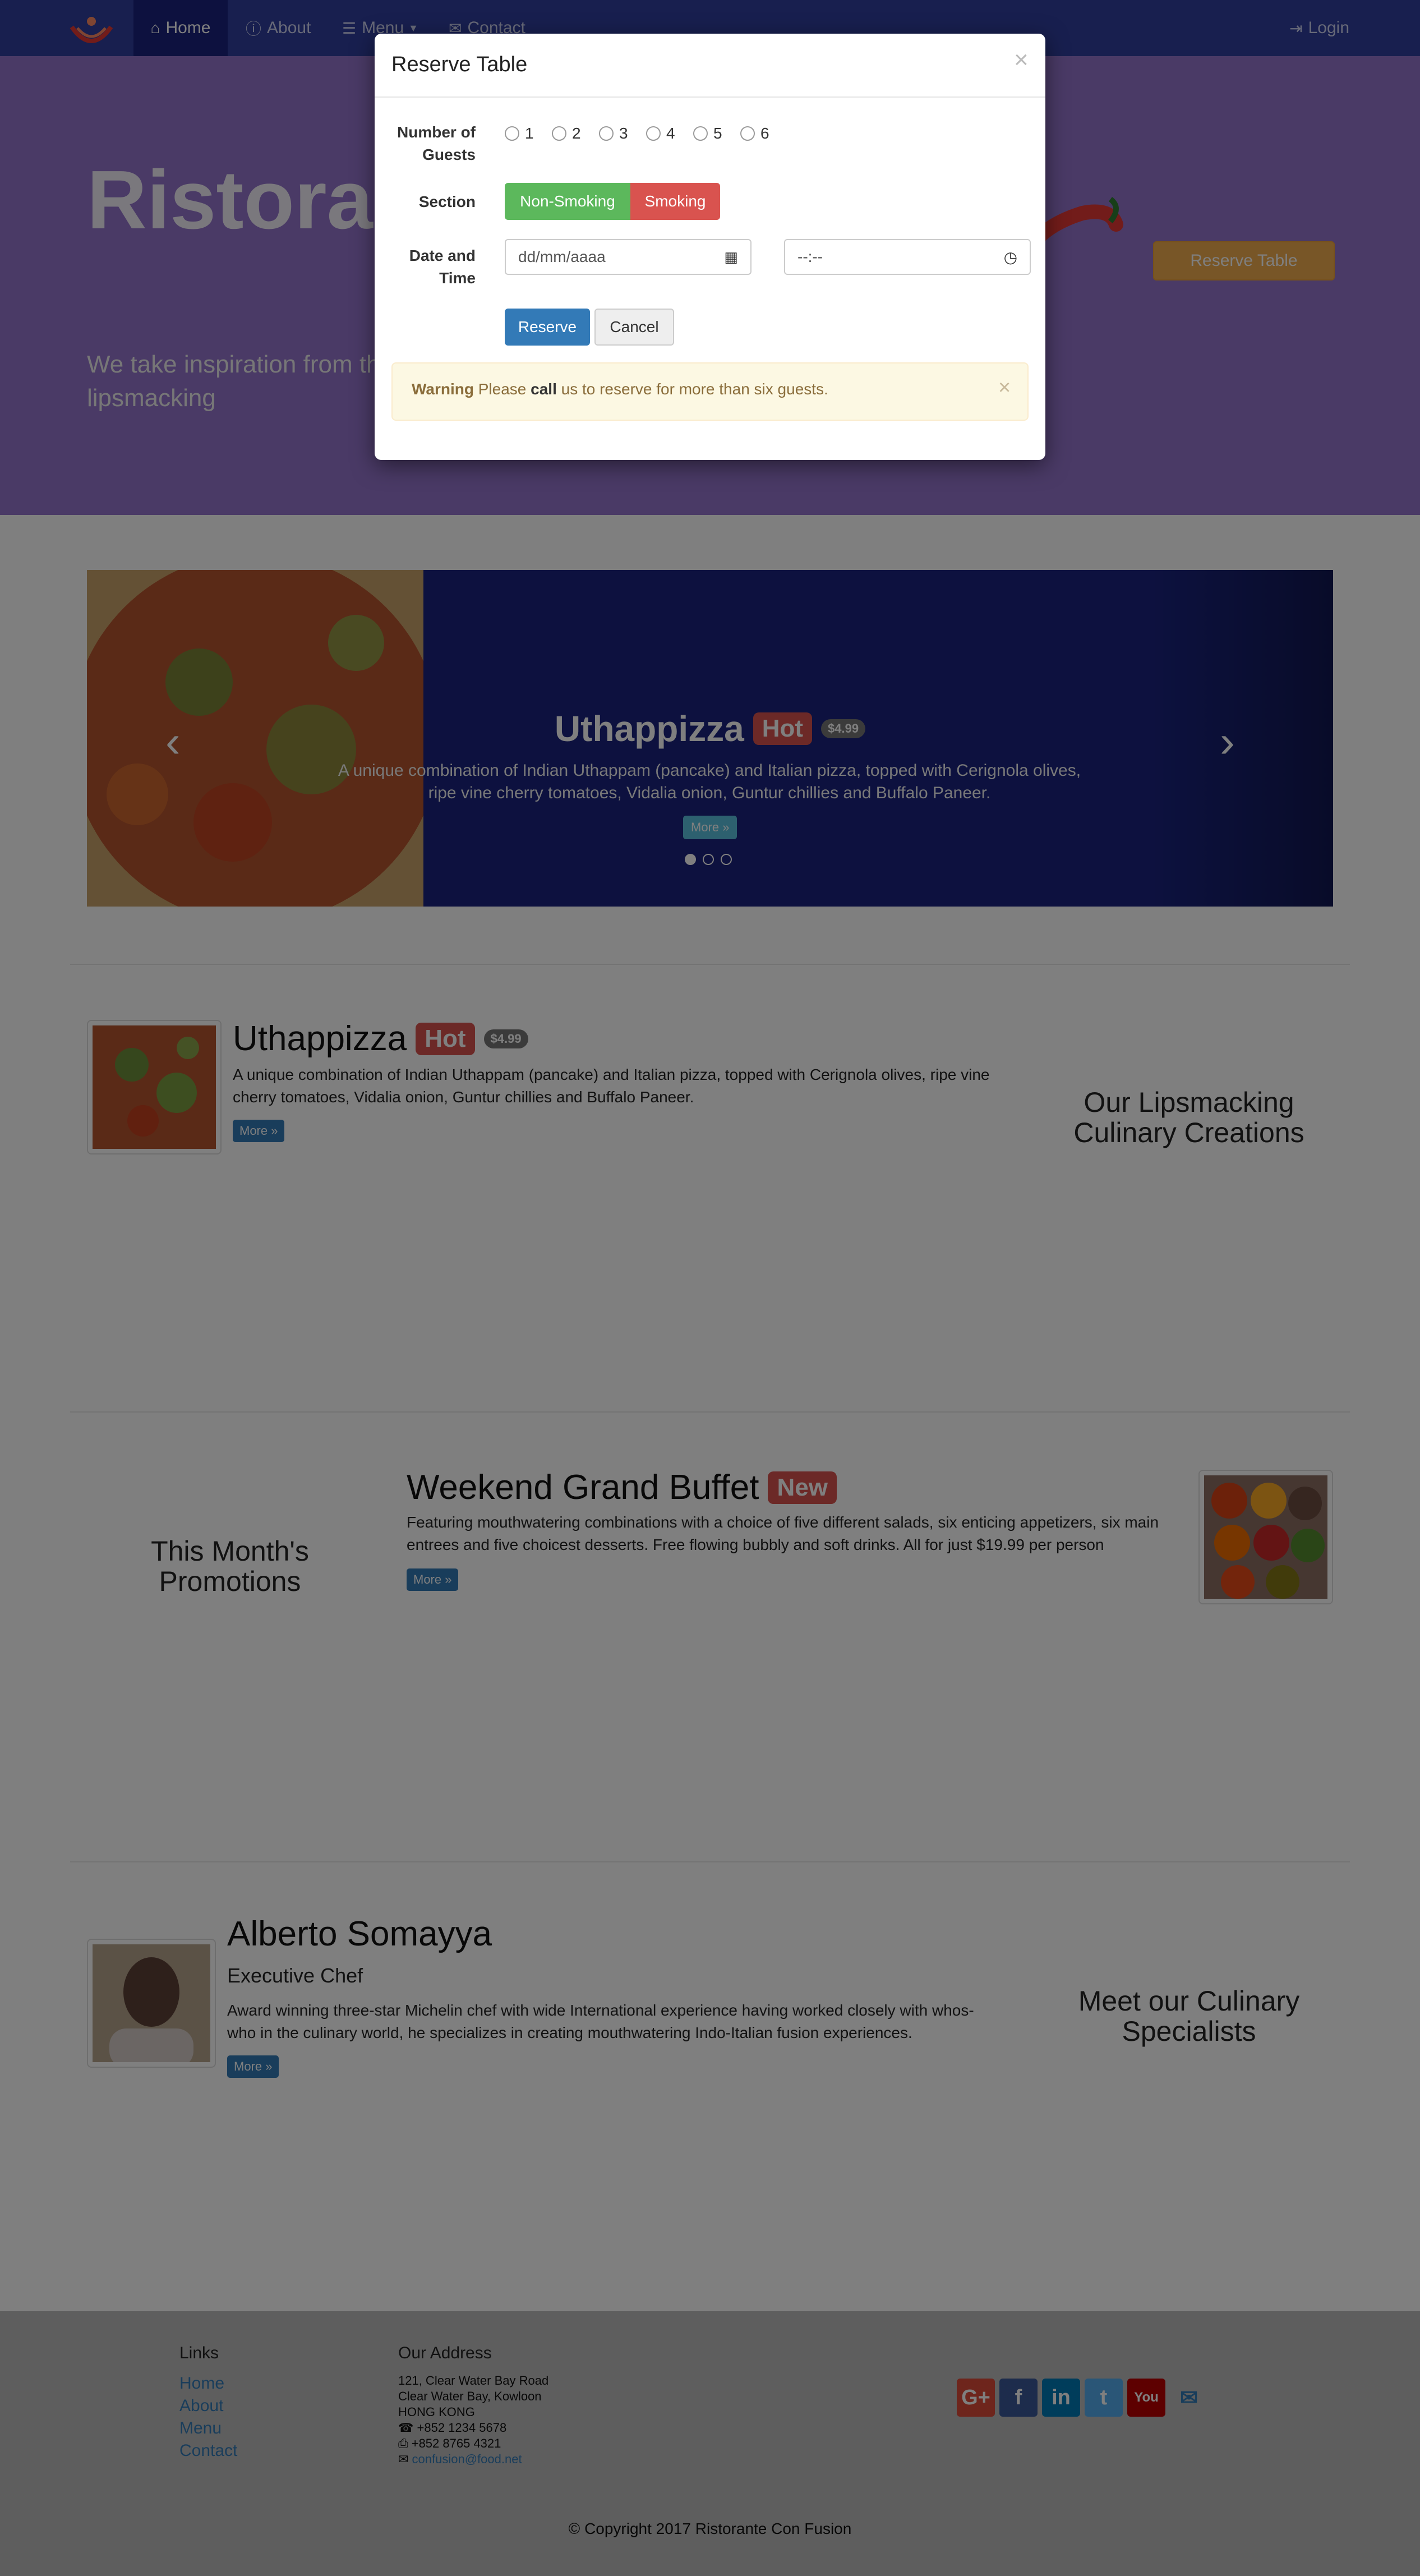  Describe the element at coordinates (634, 327) in the screenshot. I see `cancel-button: Cancel` at that location.